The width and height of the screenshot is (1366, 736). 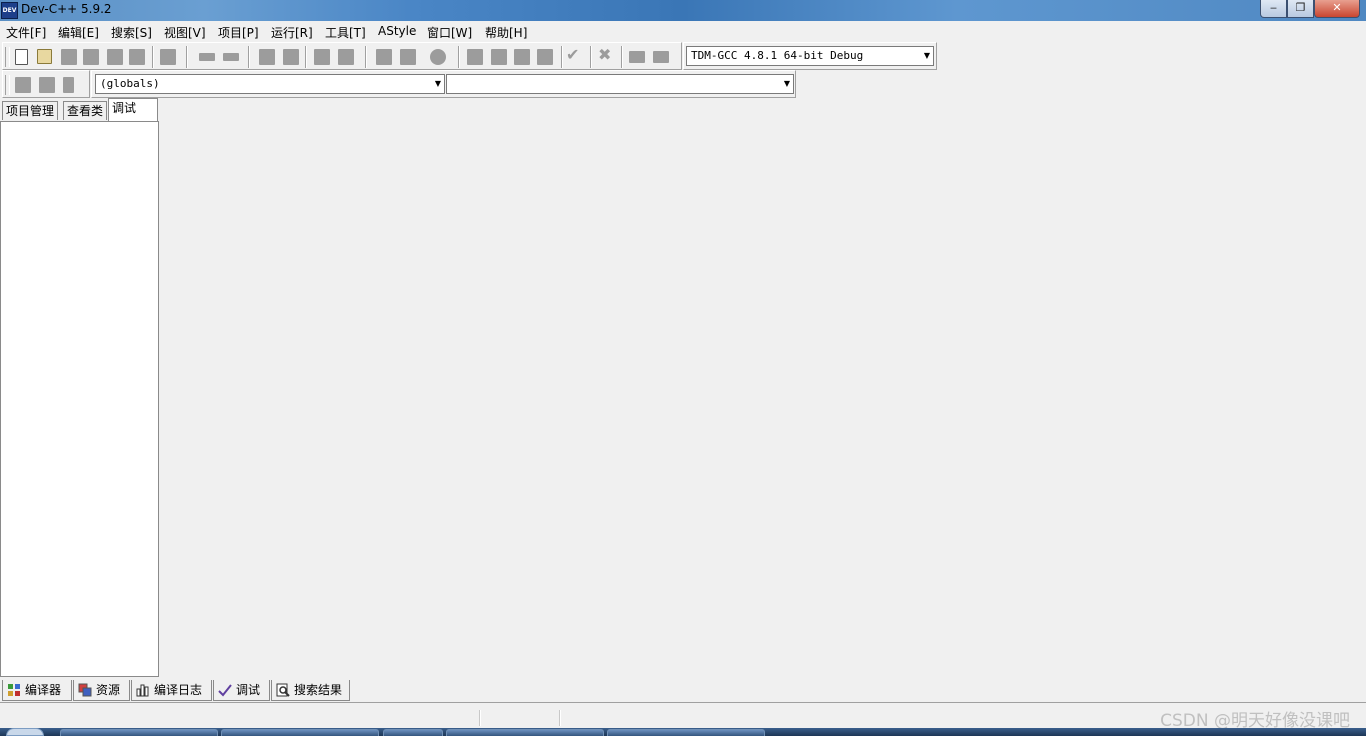 I want to click on bar-chart-icon, so click(x=142, y=690).